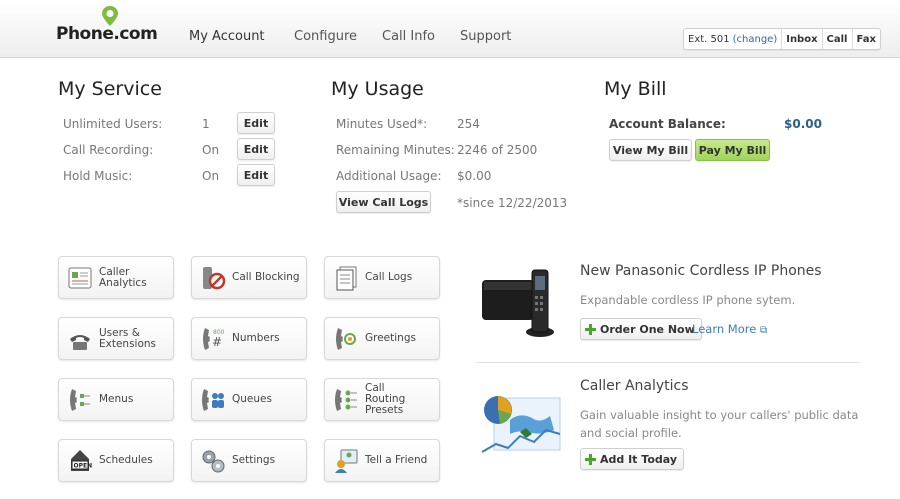 The width and height of the screenshot is (900, 499). I want to click on tile-greetings: Greetings, so click(382, 338).